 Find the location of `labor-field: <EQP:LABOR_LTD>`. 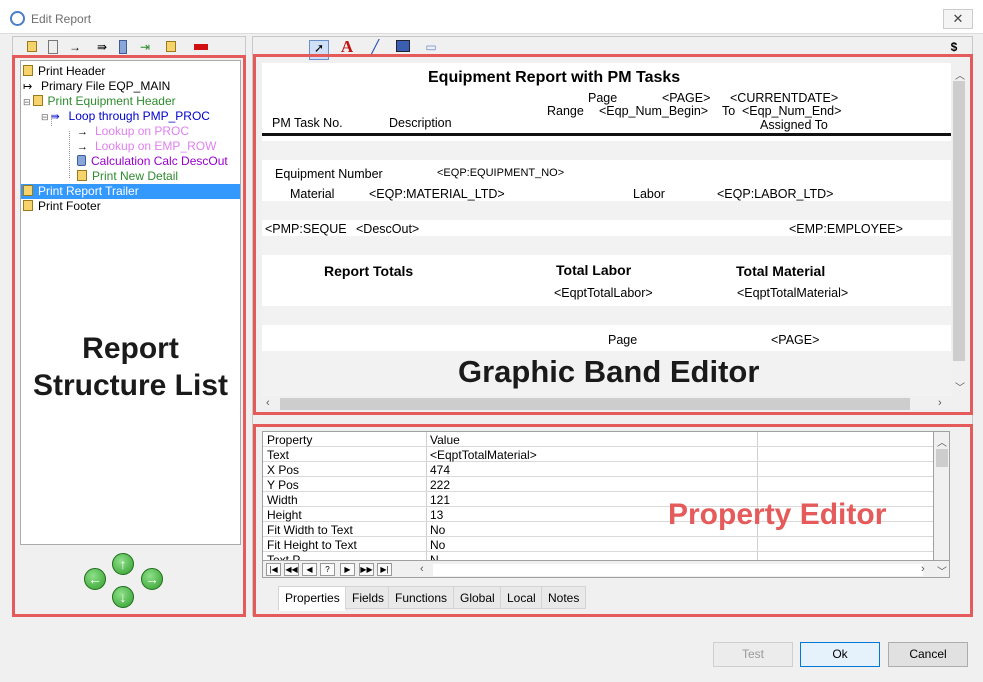

labor-field: <EQP:LABOR_LTD> is located at coordinates (775, 194).